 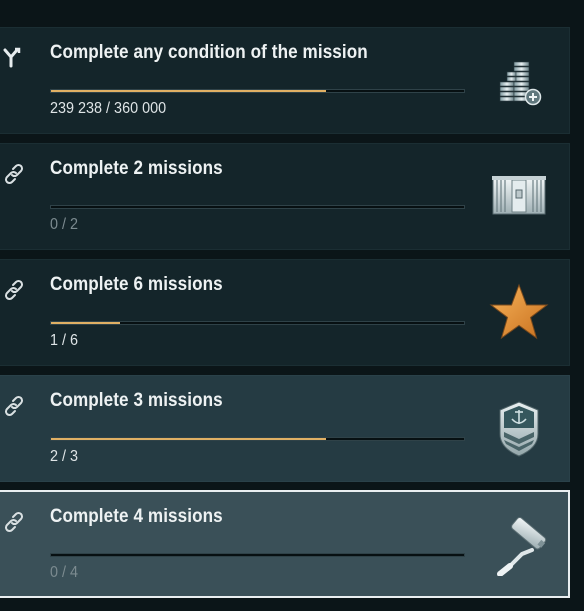 What do you see at coordinates (519, 313) in the screenshot?
I see `star-icon` at bounding box center [519, 313].